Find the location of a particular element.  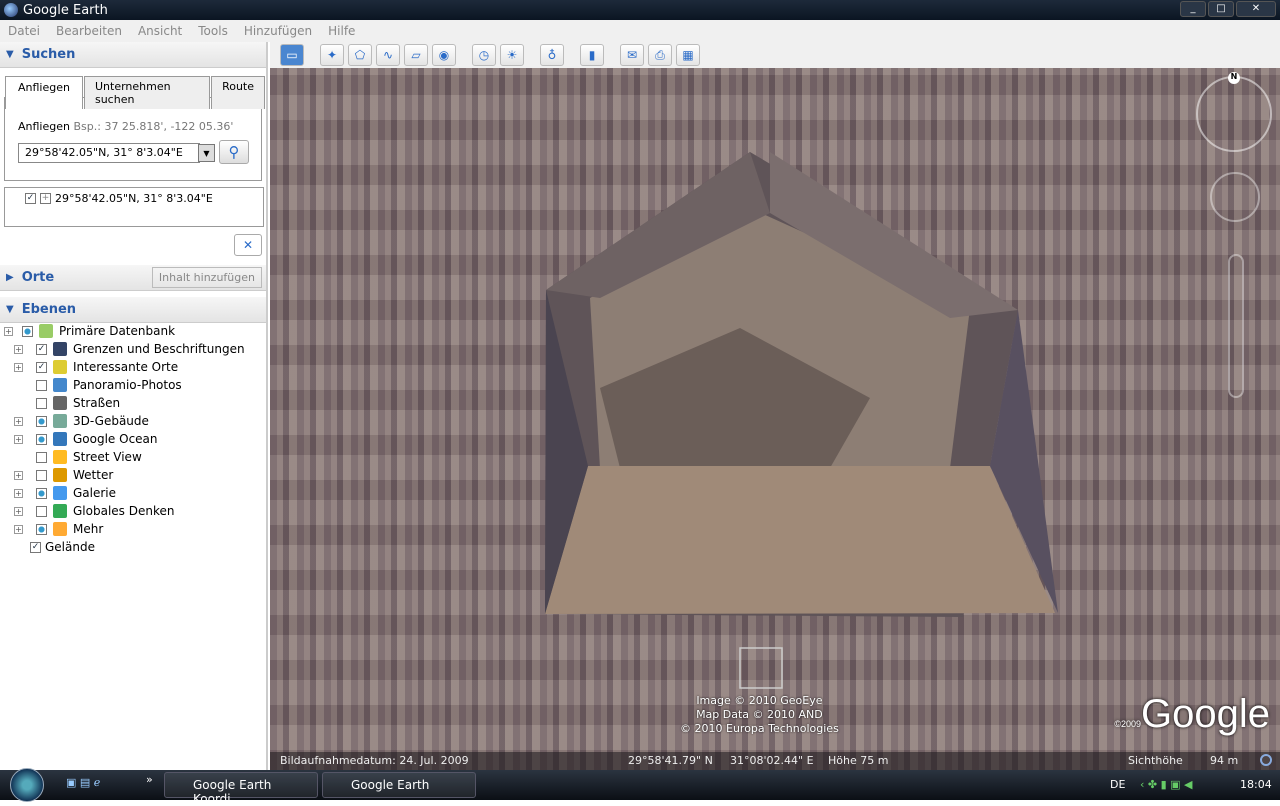

language-indicator: DE is located at coordinates (1117, 784).